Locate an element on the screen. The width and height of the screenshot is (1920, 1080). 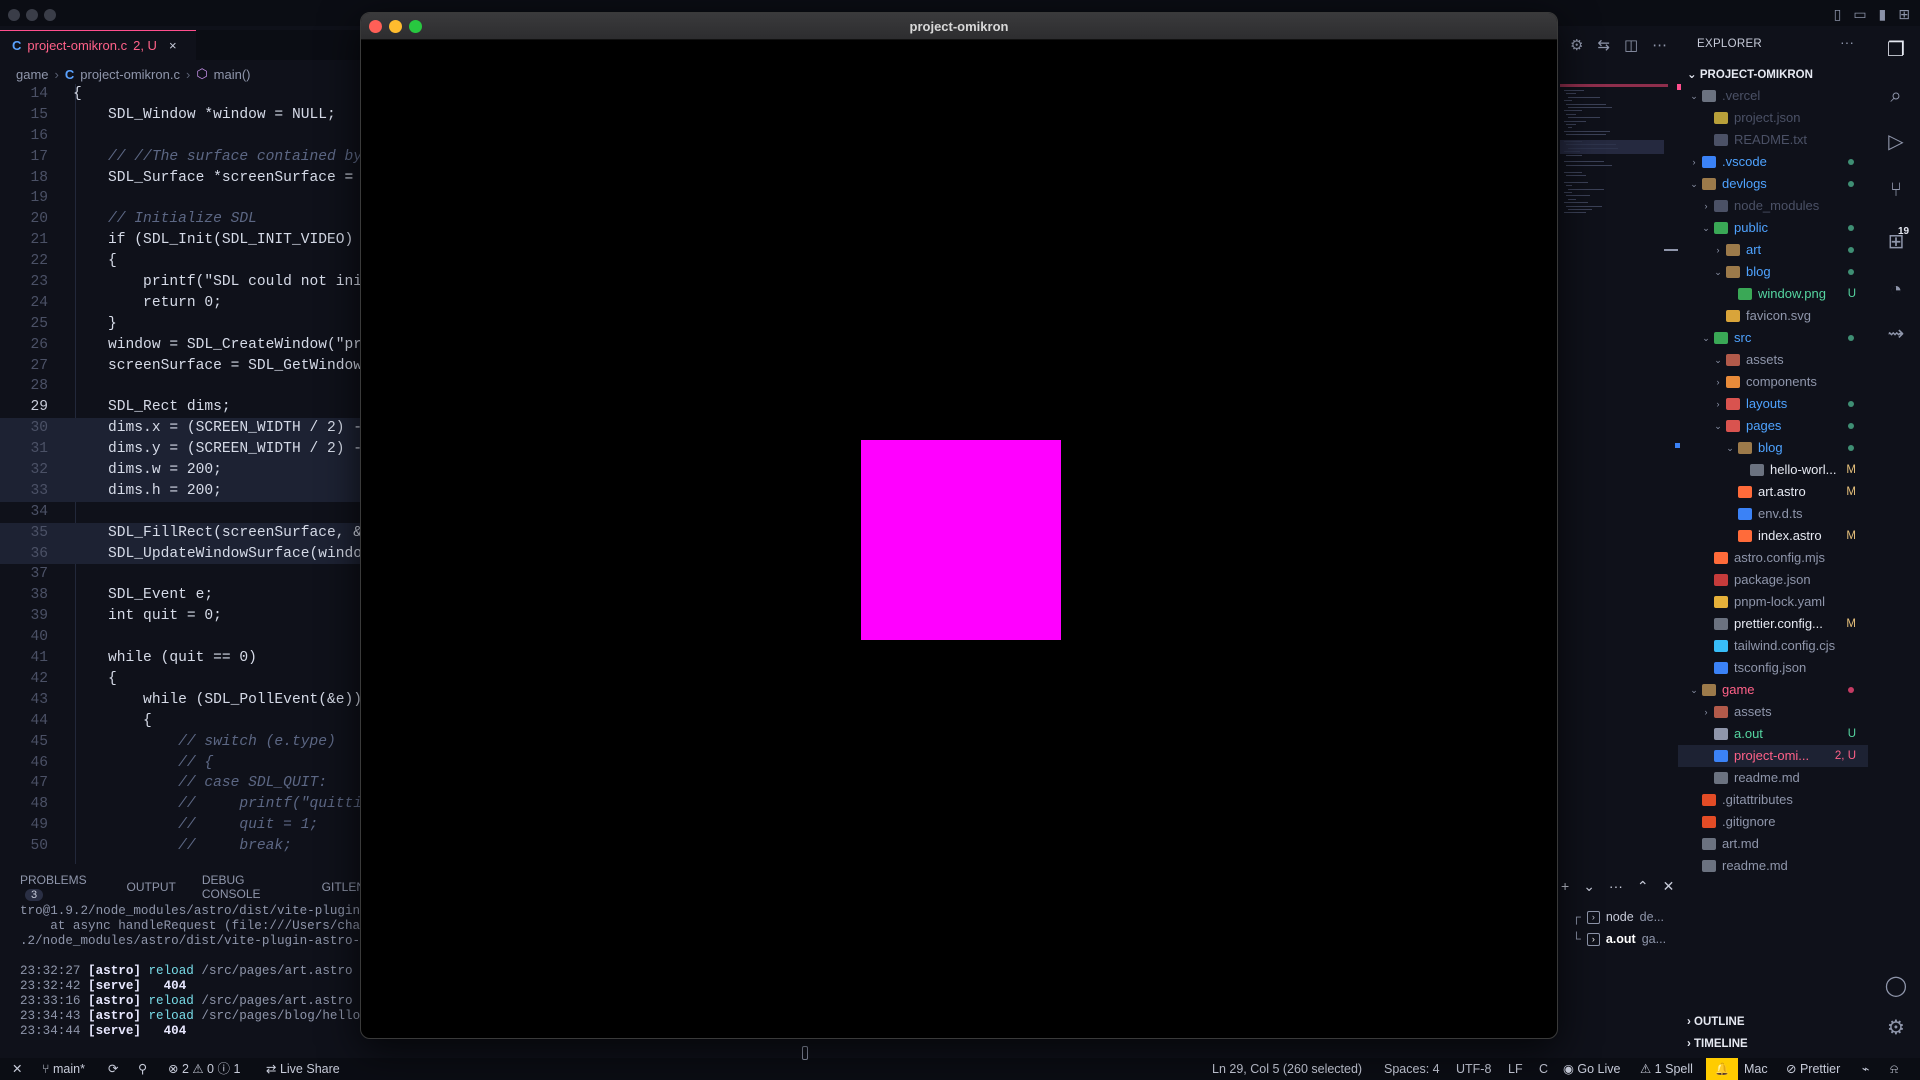
run-debug-icon: ▷ is located at coordinates (1896, 142).